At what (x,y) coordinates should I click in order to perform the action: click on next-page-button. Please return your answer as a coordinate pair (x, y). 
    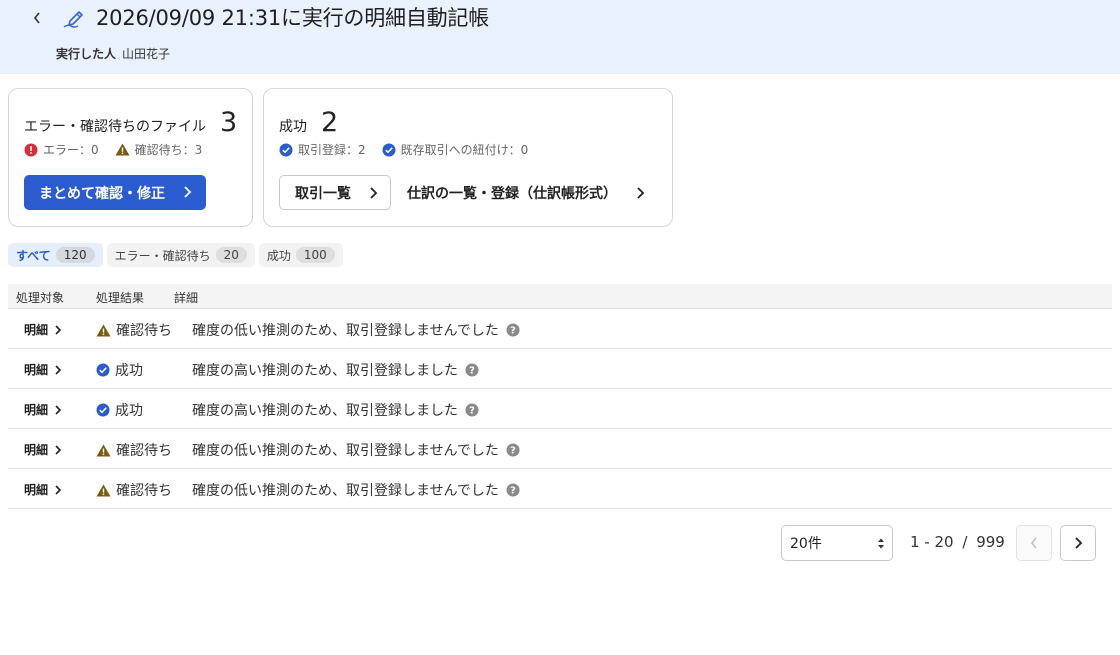
    Looking at the image, I should click on (1078, 543).